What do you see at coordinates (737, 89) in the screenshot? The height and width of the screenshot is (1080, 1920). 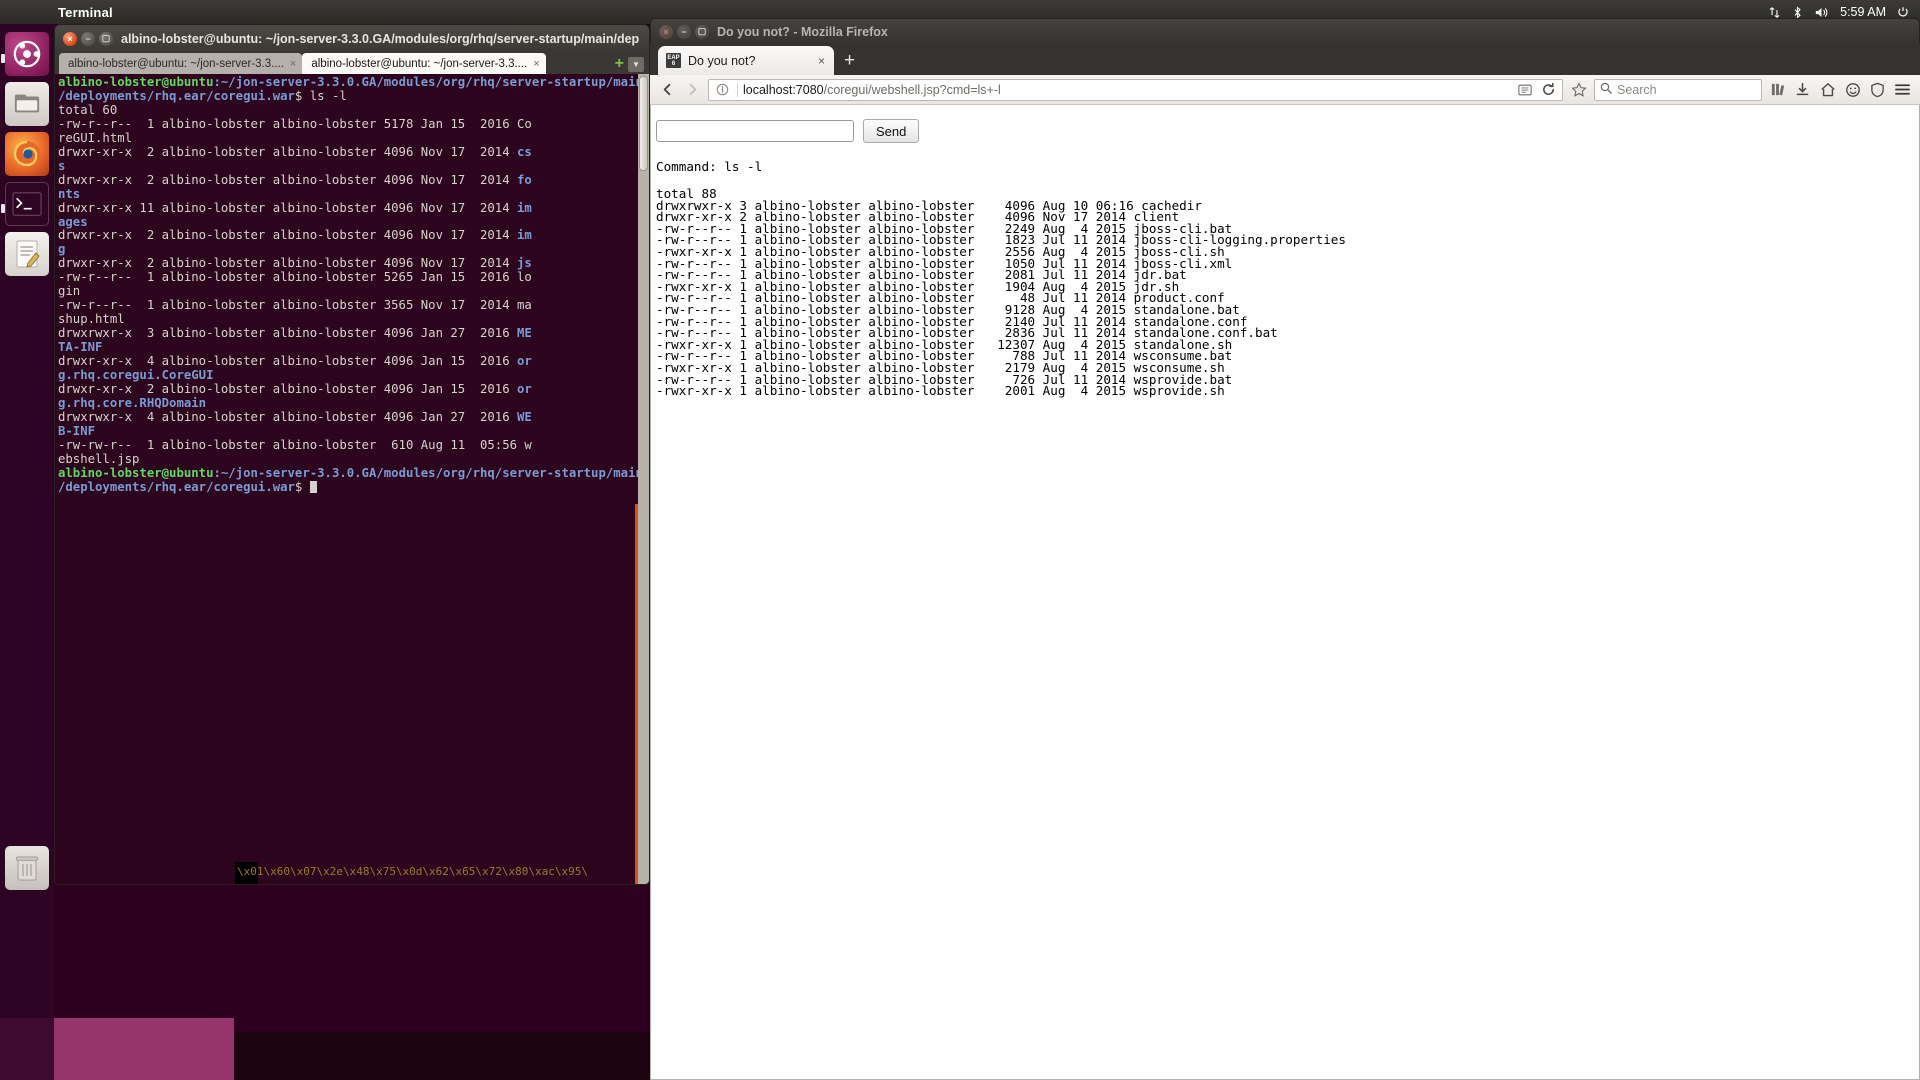 I see `url-separator` at bounding box center [737, 89].